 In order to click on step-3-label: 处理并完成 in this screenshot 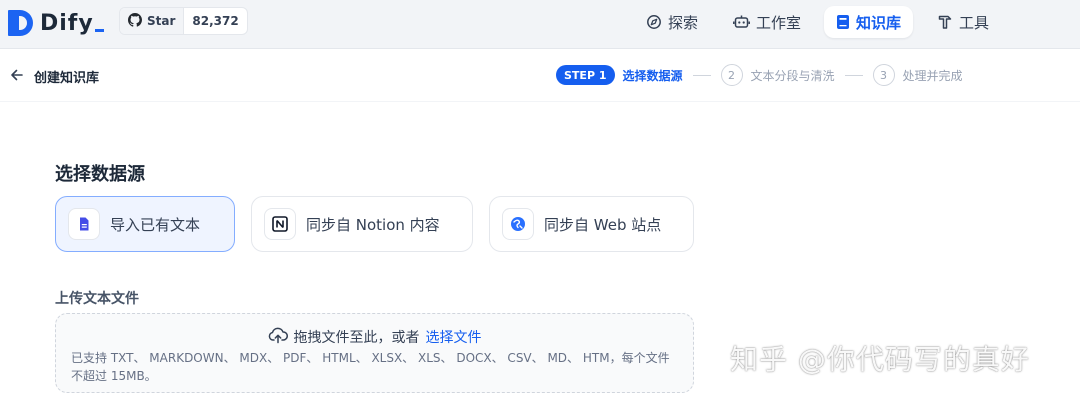, I will do `click(932, 75)`.